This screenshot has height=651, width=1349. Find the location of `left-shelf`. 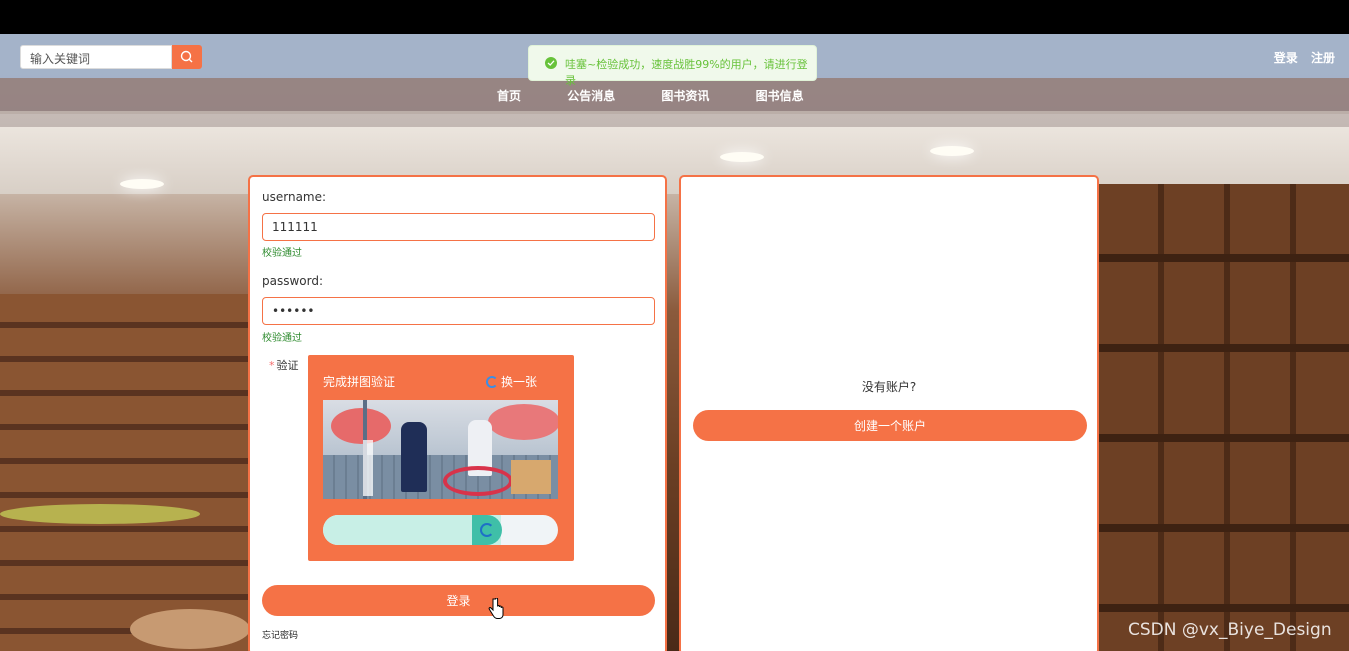

left-shelf is located at coordinates (125, 472).